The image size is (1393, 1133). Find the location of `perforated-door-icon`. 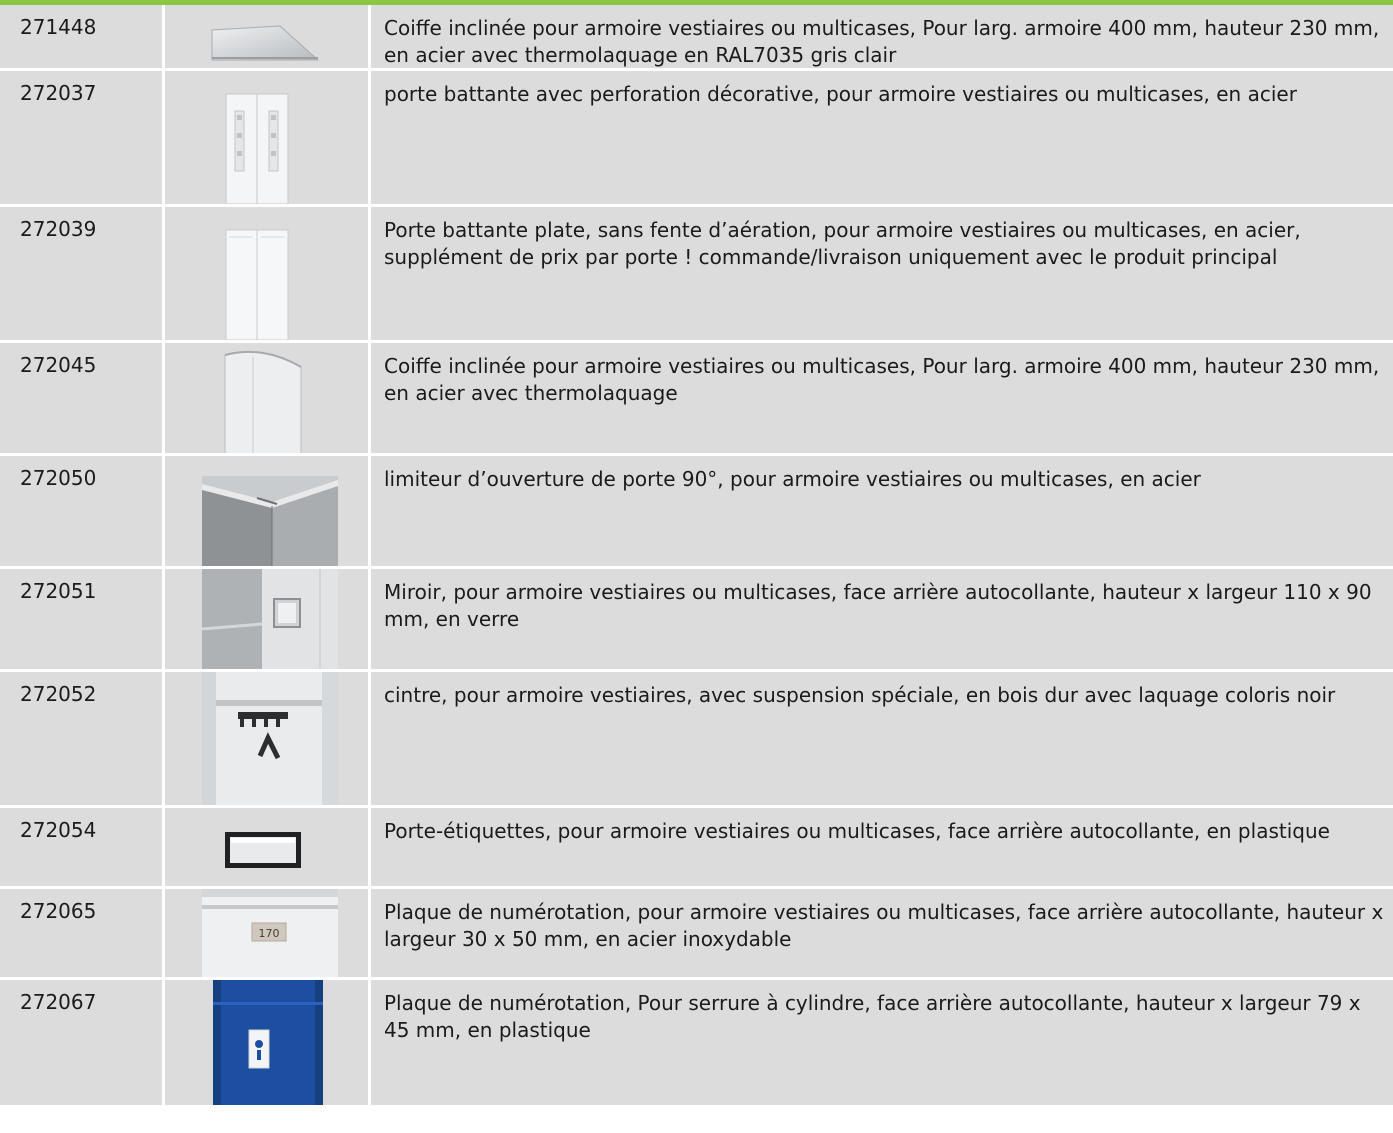

perforated-door-icon is located at coordinates (266, 137).